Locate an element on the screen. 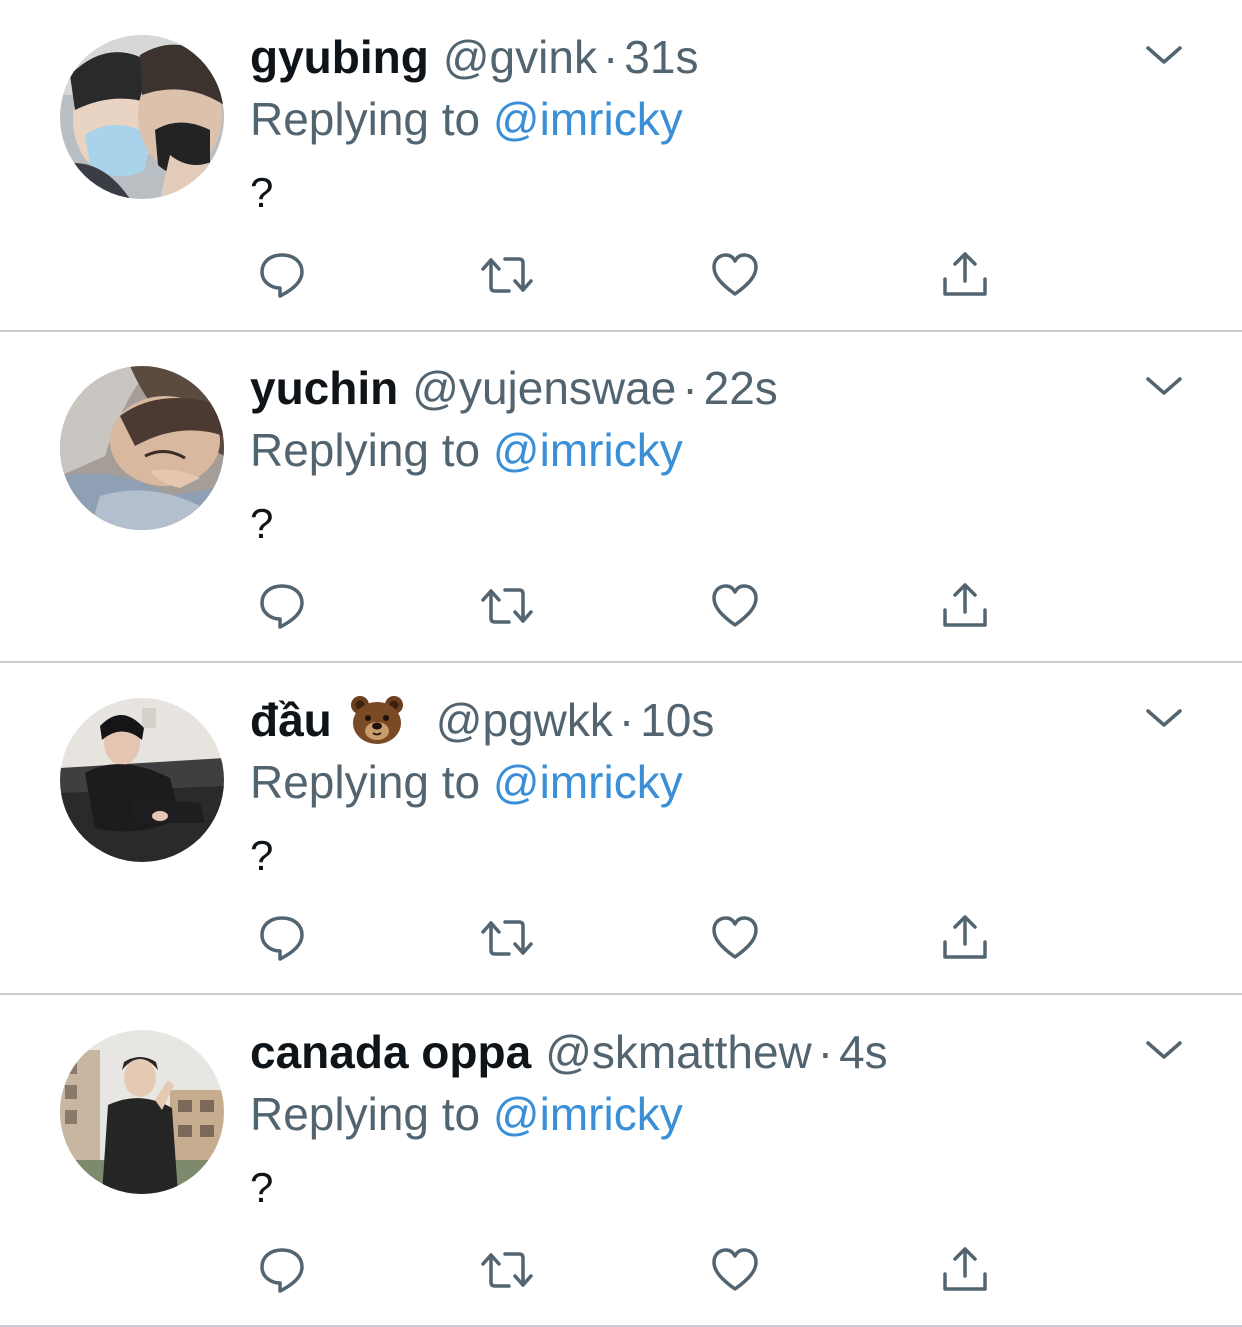 The image size is (1242, 1327). tweet-header: gyubing @gvink · 31s is located at coordinates (474, 57).